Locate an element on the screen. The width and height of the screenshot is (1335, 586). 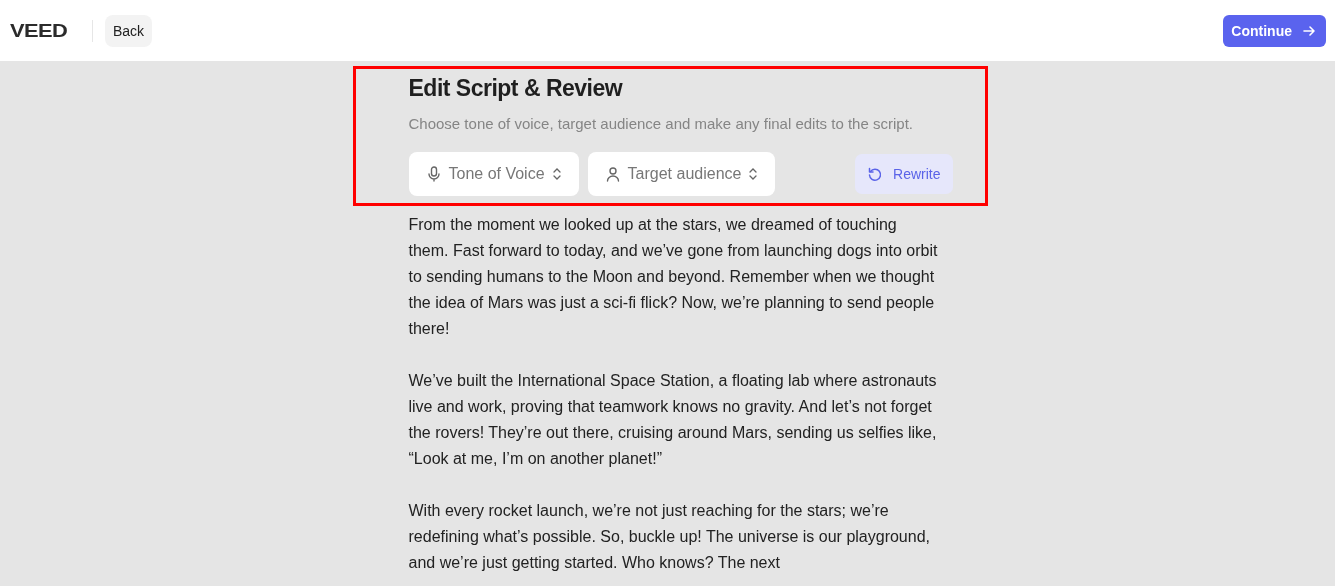
continue-button: Continue is located at coordinates (1274, 30).